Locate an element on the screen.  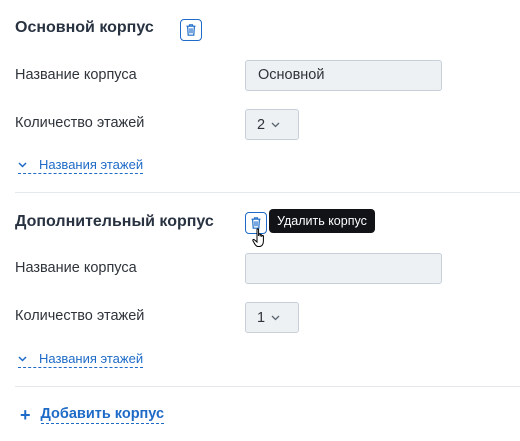
floor-count-value: 1 is located at coordinates (261, 317).